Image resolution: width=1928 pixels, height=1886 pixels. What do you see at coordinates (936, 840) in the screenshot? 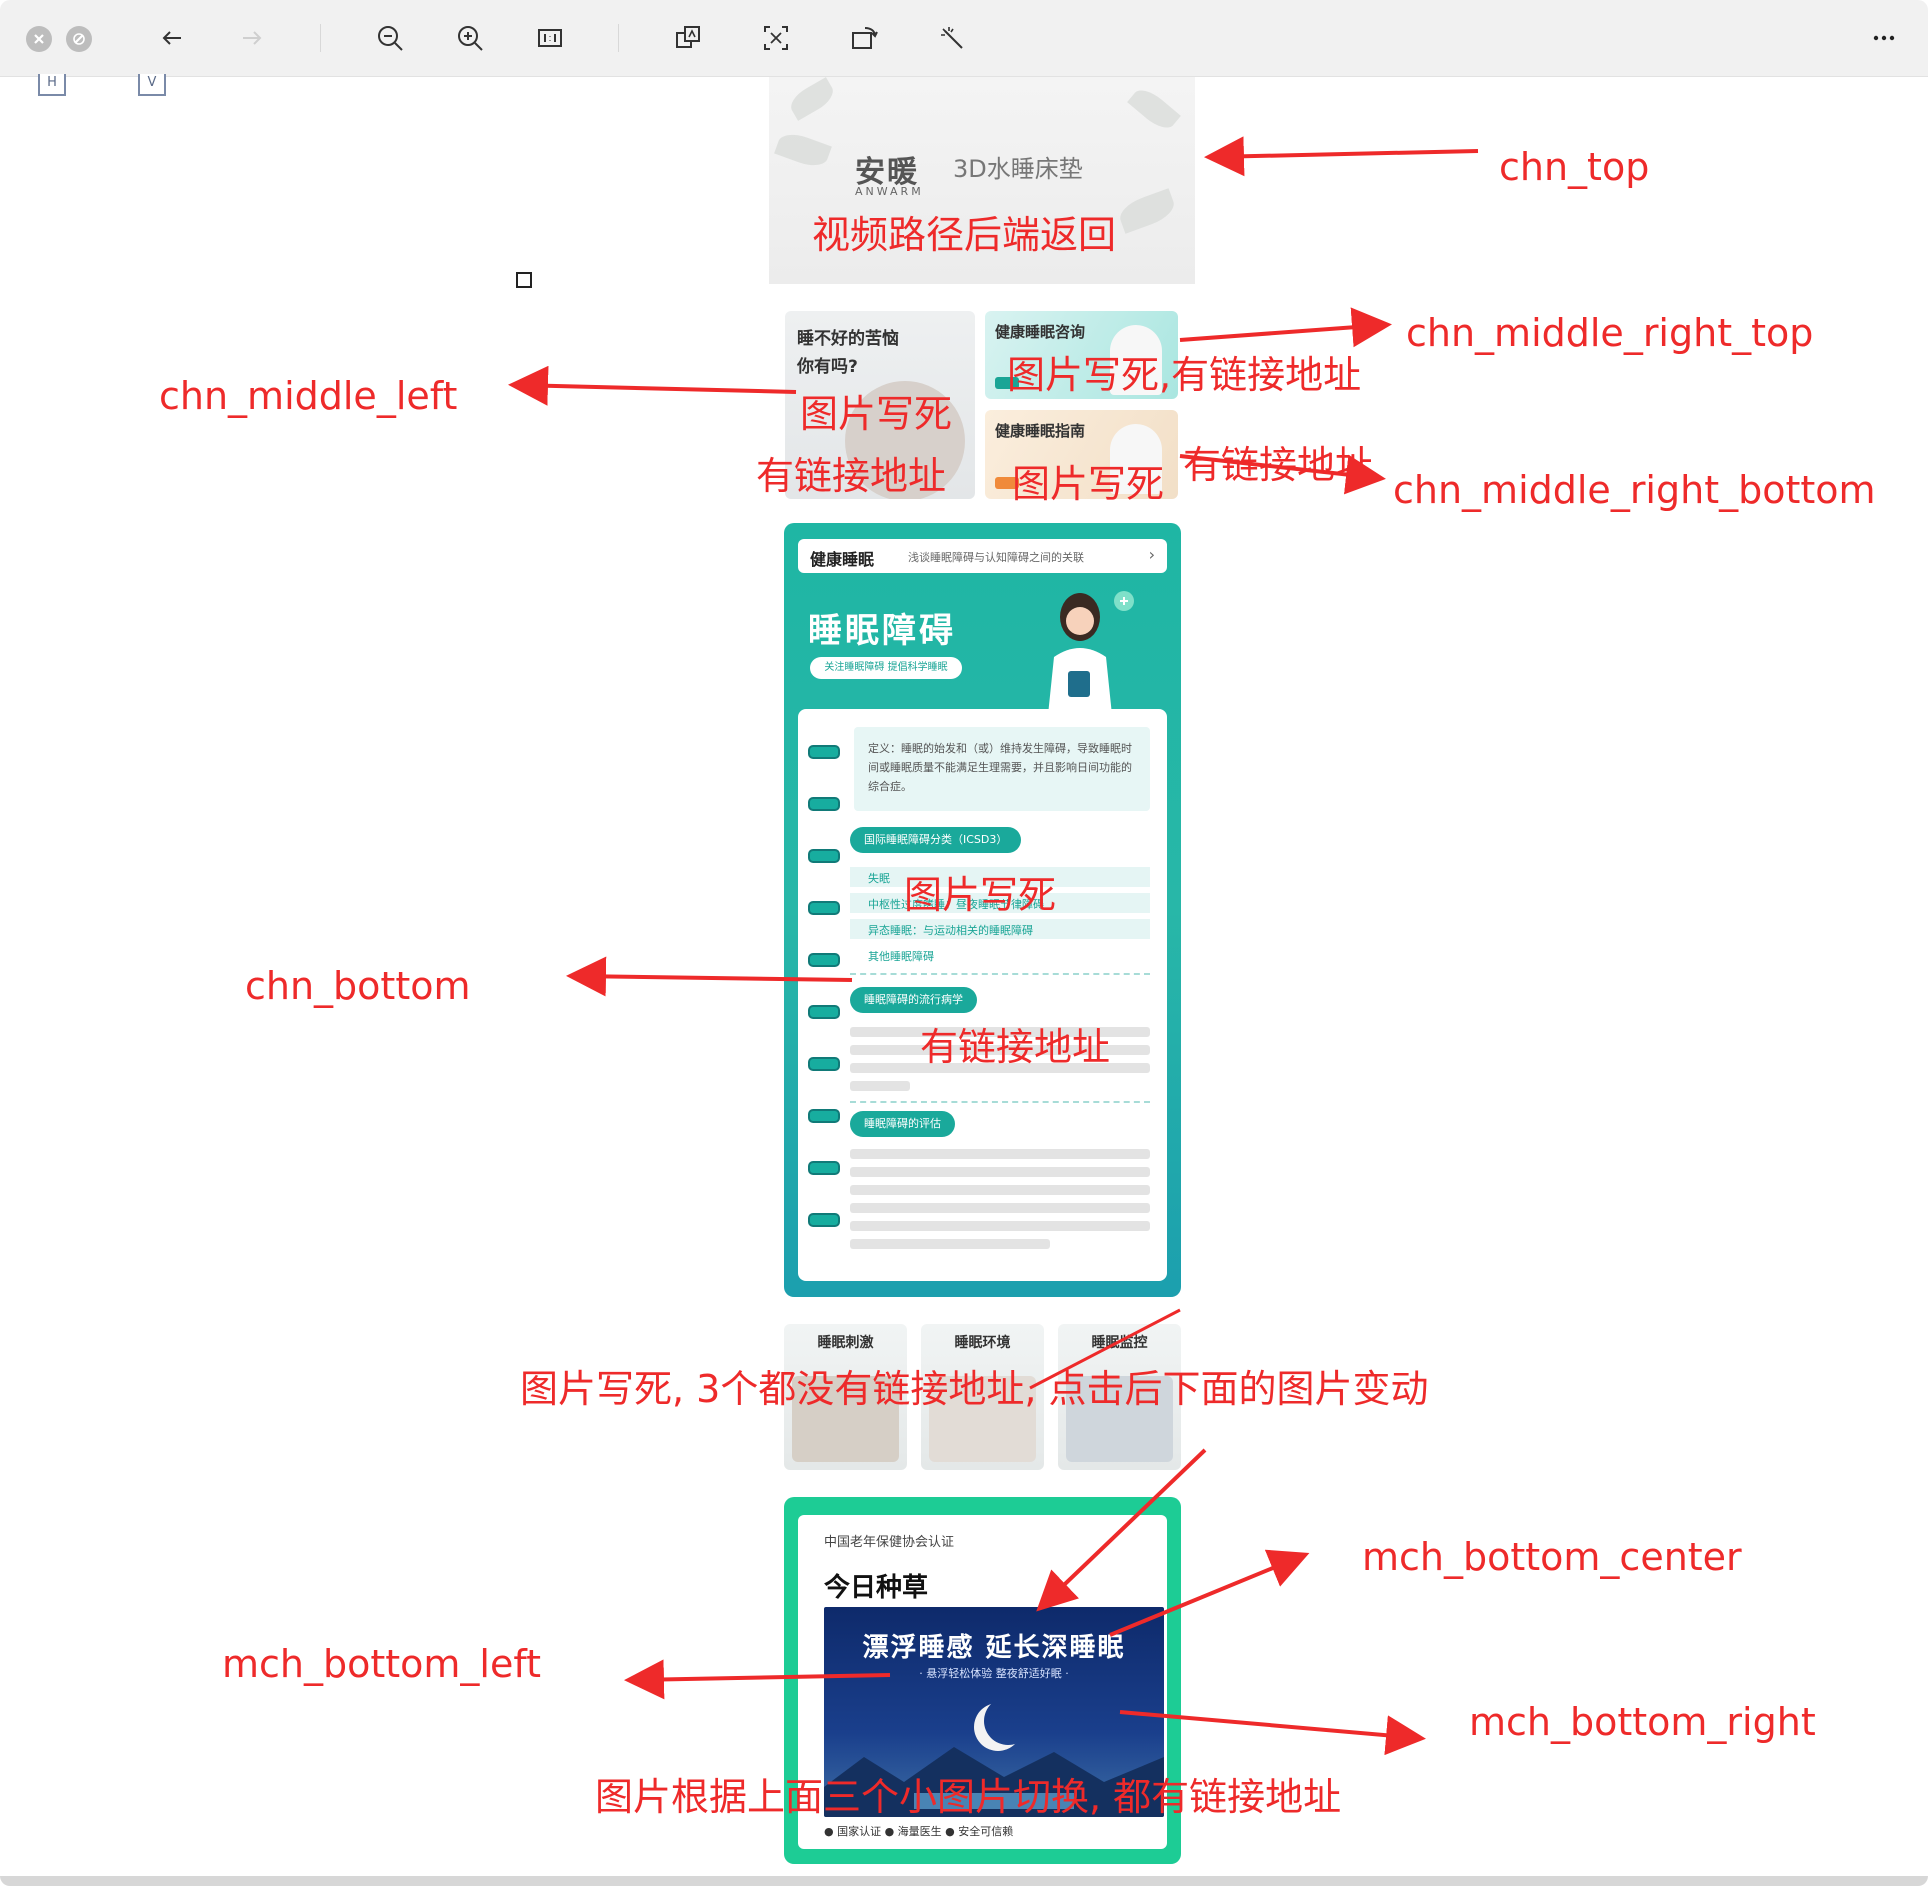
I see `section-pill: 国际睡眠障碍分类（ICSD3）` at bounding box center [936, 840].